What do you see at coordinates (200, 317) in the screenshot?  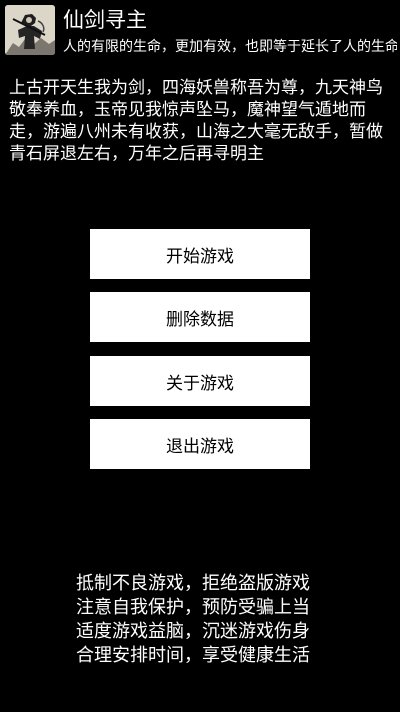 I see `delete-data-button: 删除数据` at bounding box center [200, 317].